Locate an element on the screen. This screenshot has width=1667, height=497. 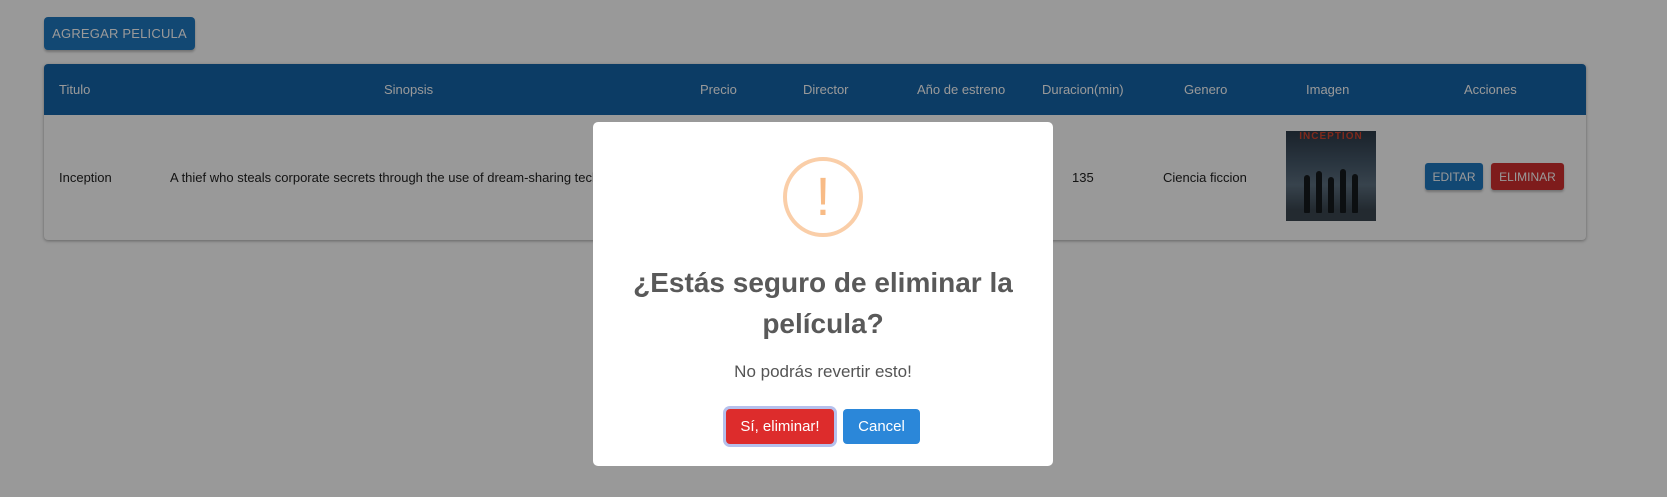
dialog-text: No podrás revertir esto! is located at coordinates (823, 371).